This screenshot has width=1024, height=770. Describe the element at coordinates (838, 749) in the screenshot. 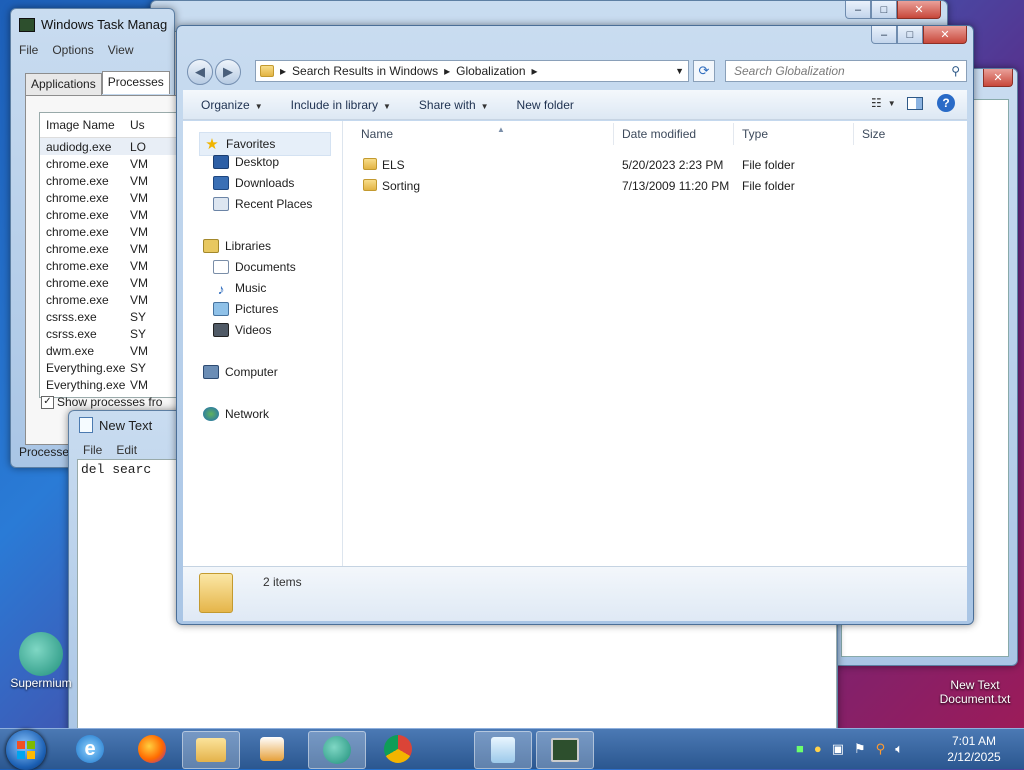

I see `tray-network-icon: ▣` at that location.